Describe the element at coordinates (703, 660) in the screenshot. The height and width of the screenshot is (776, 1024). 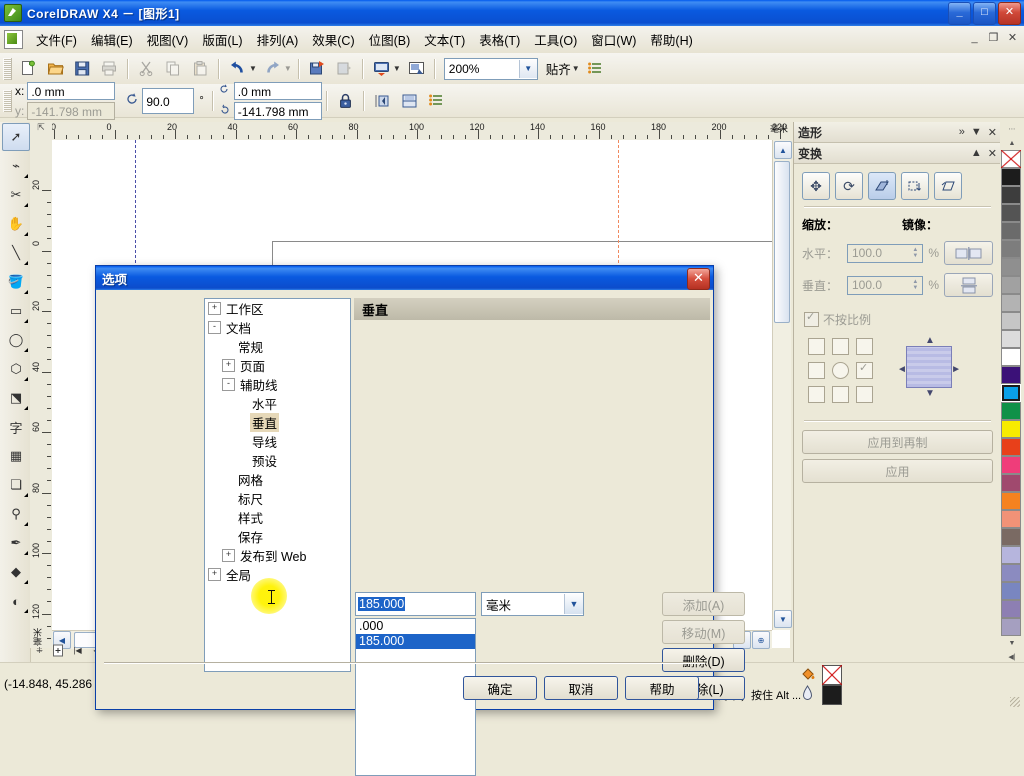
I see `delete-button: 删除(D)` at that location.